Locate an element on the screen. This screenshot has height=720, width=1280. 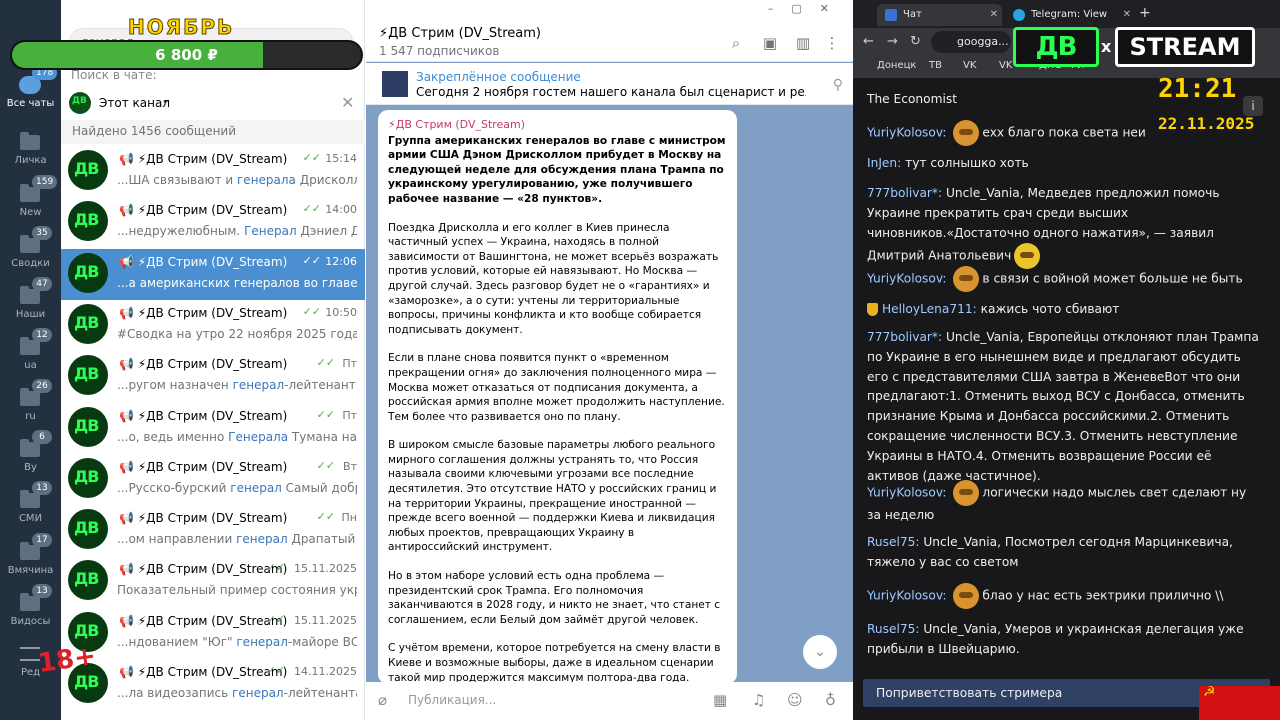
reload-icon: ↻ is located at coordinates (915, 41).